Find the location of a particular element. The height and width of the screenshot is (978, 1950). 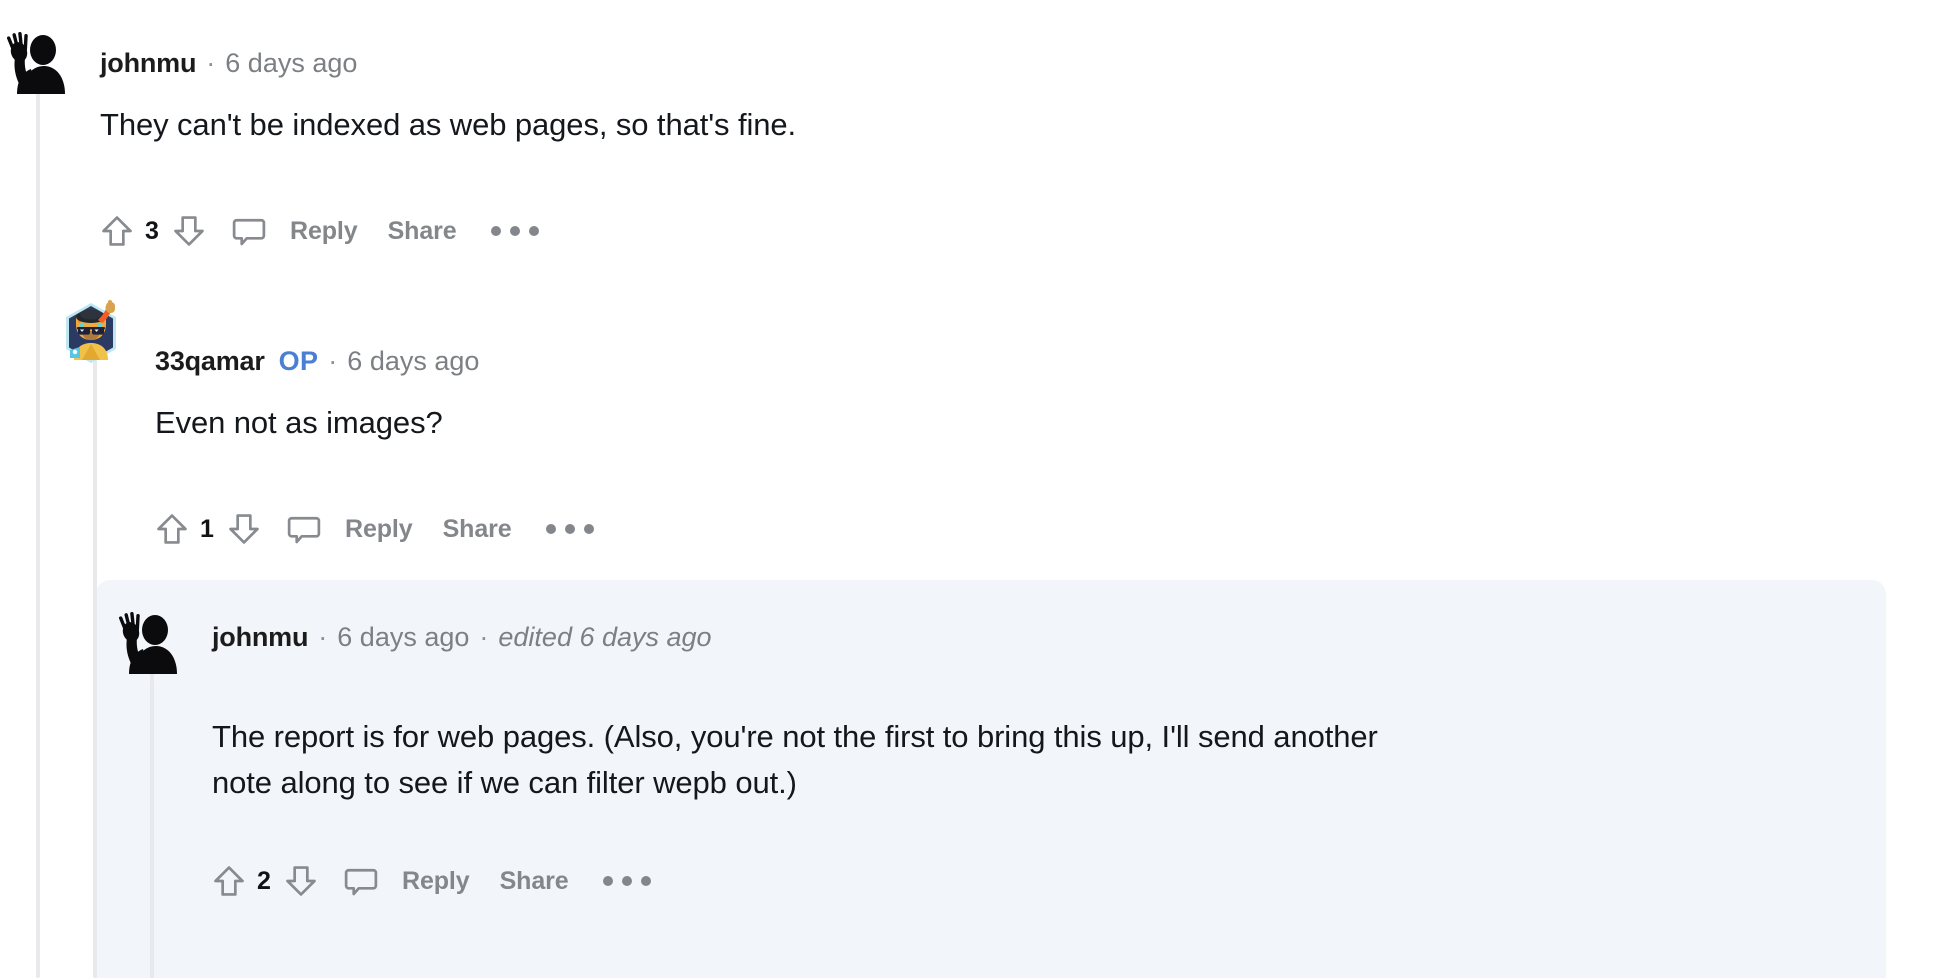

comment-body: Even not as images? is located at coordinates (980, 423).